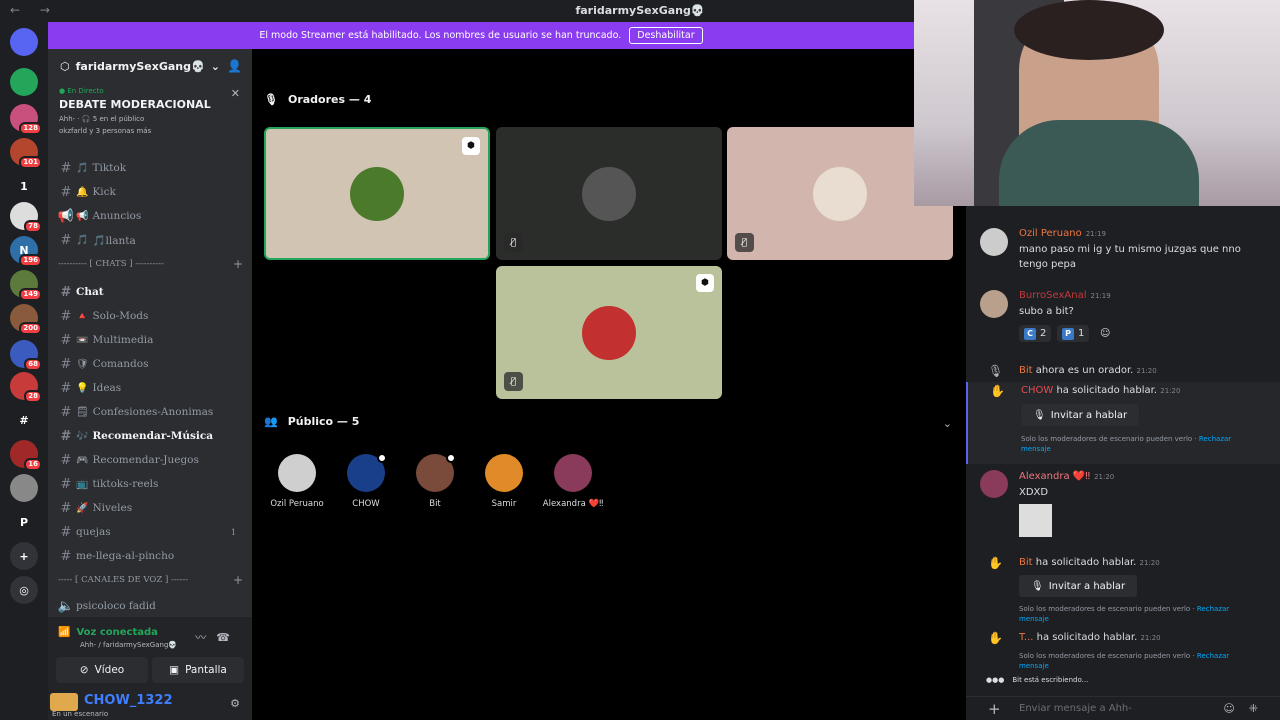 Image resolution: width=1280 pixels, height=720 pixels. What do you see at coordinates (504, 481) in the screenshot?
I see `audience-member: Samir` at bounding box center [504, 481].